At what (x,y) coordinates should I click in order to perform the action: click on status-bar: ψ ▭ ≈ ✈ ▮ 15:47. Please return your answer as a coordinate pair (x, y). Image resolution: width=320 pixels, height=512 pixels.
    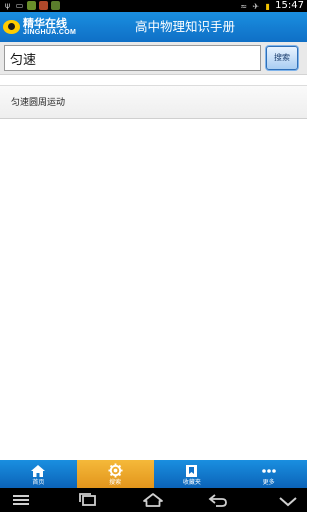
    Looking at the image, I should click on (153, 6).